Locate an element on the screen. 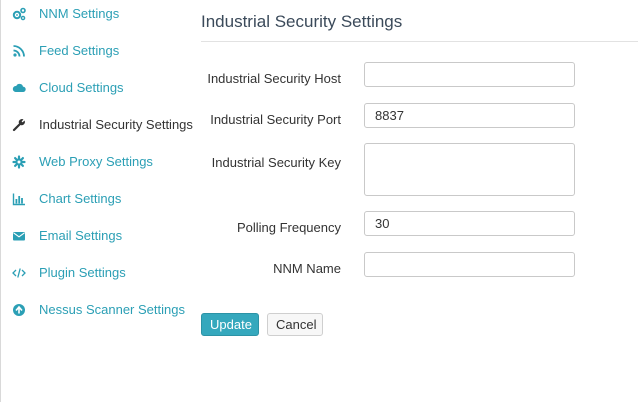  sidebar-item-chart-settings: Chart Settings is located at coordinates (96, 199).